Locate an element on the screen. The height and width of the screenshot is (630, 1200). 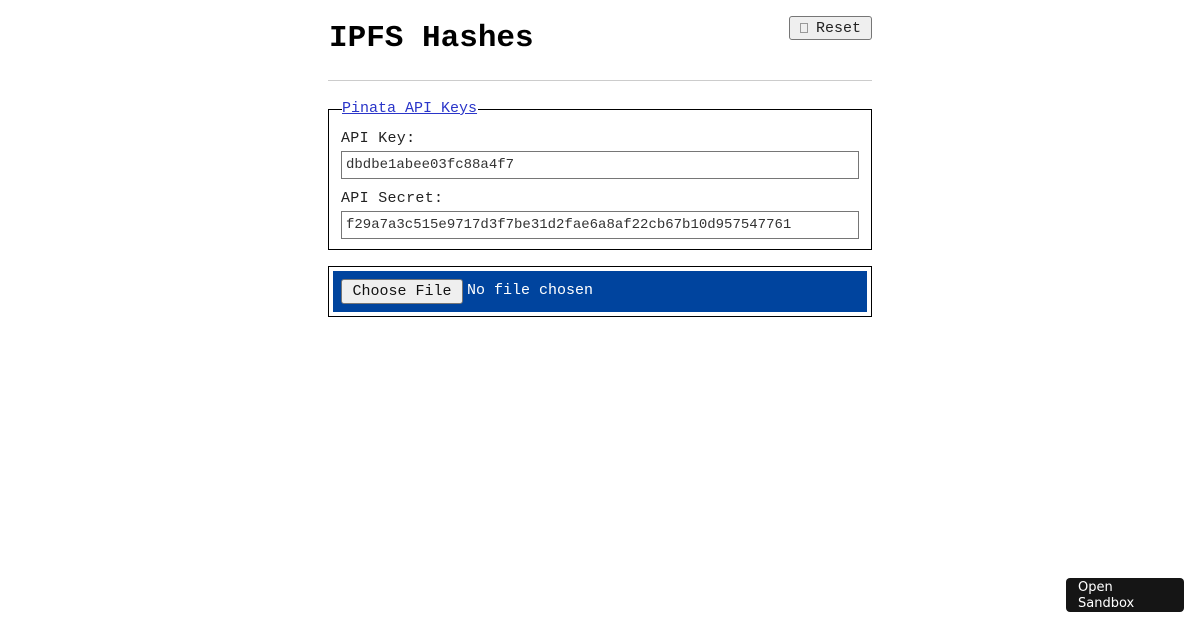
open-sandbox-button: Open Sandbox is located at coordinates (1125, 595).